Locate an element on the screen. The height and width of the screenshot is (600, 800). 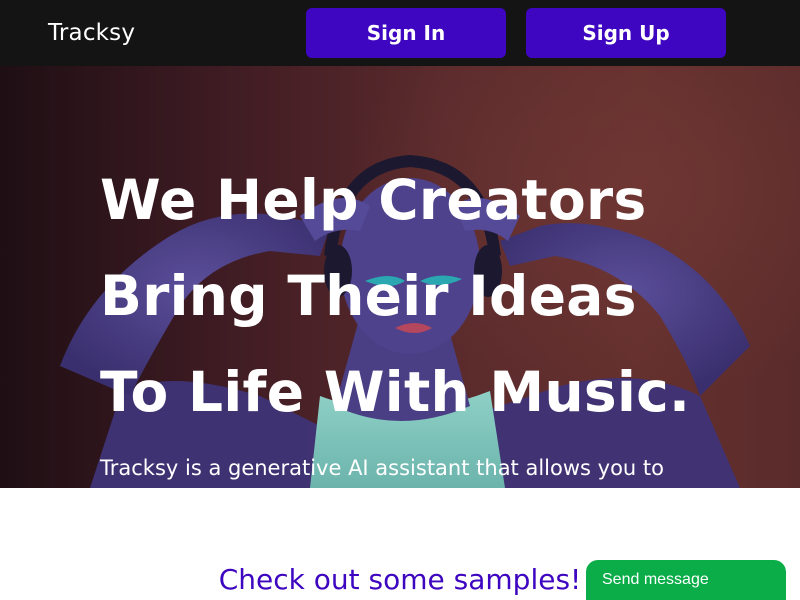
hero-title-line: Bring Their Ideas is located at coordinates (368, 296).